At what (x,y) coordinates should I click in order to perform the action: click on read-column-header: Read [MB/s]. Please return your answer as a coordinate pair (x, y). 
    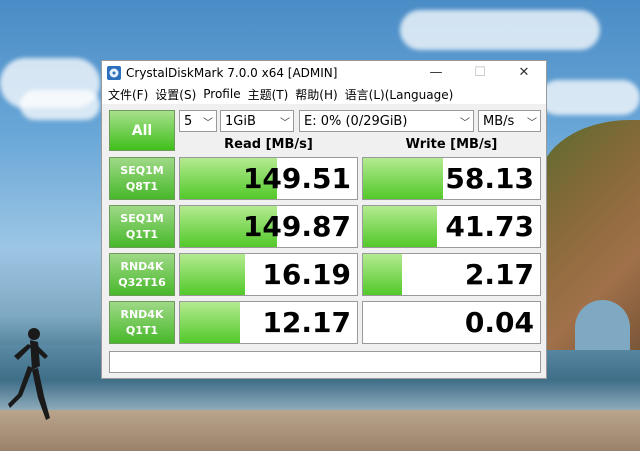
    Looking at the image, I should click on (268, 144).